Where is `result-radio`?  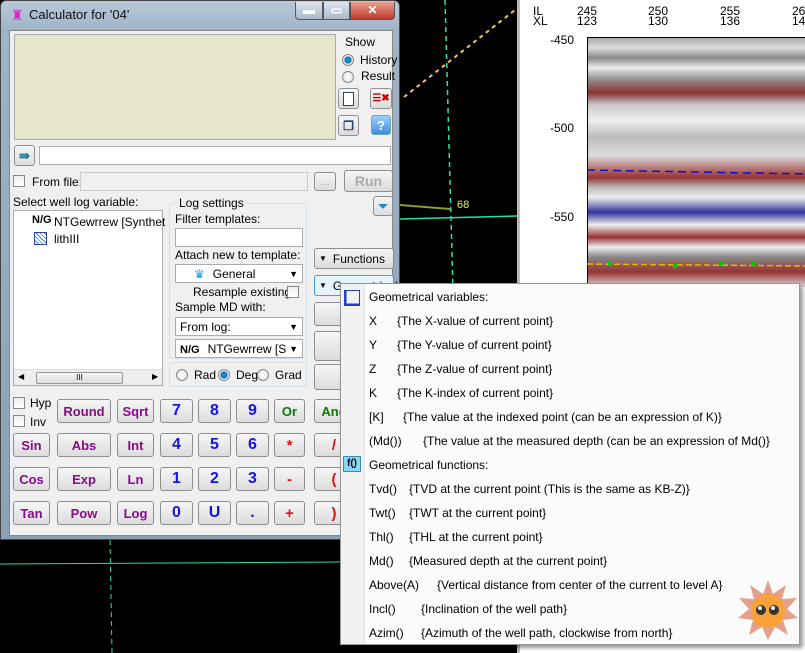
result-radio is located at coordinates (348, 77).